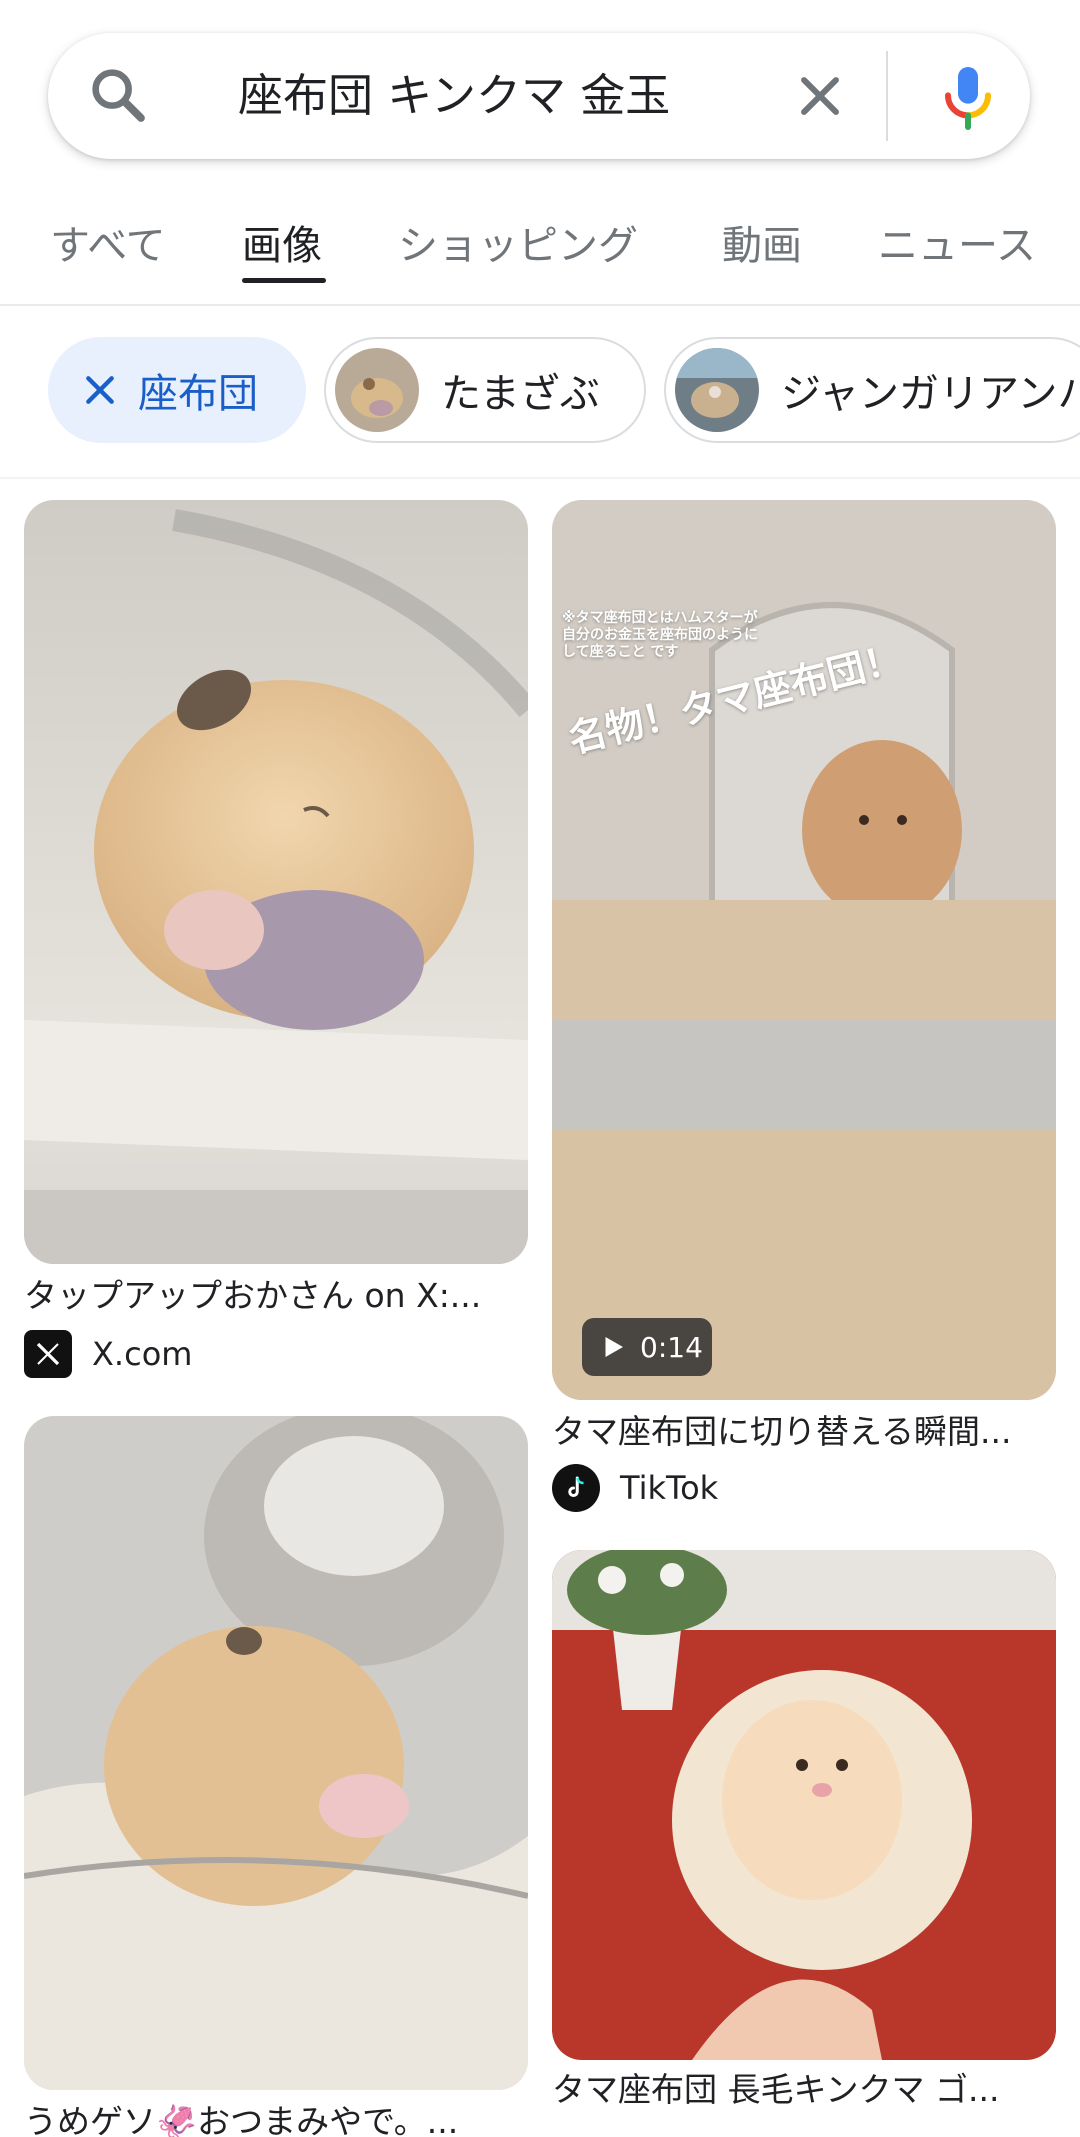  Describe the element at coordinates (576, 1488) in the screenshot. I see `tiktok-logo-icon` at that location.